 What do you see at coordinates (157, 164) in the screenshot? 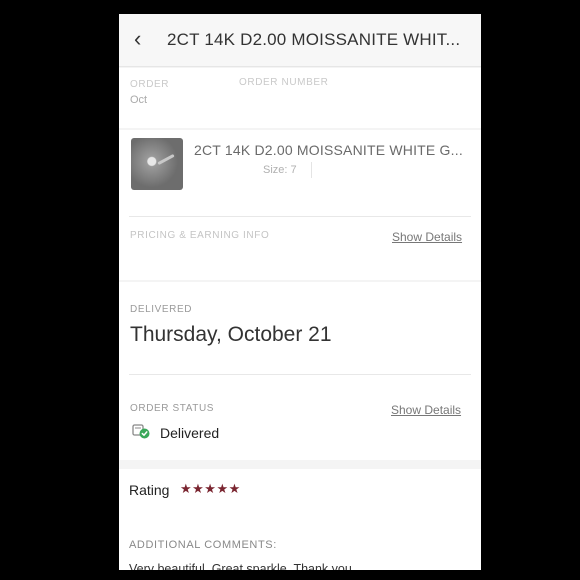
I see `ring-thumbnail` at bounding box center [157, 164].